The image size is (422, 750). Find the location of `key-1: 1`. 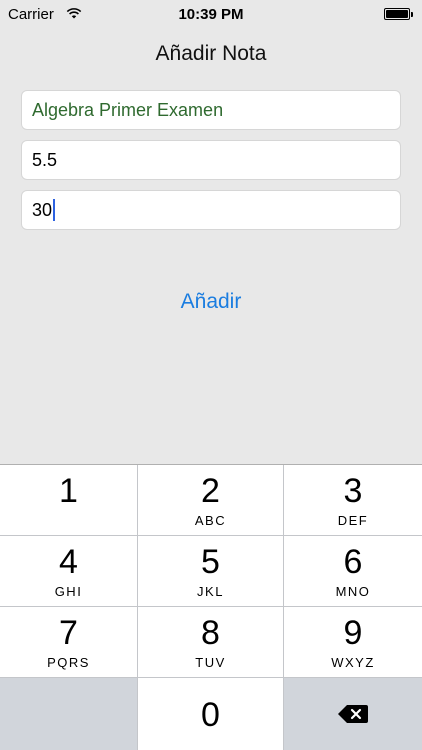

key-1: 1 is located at coordinates (69, 500).